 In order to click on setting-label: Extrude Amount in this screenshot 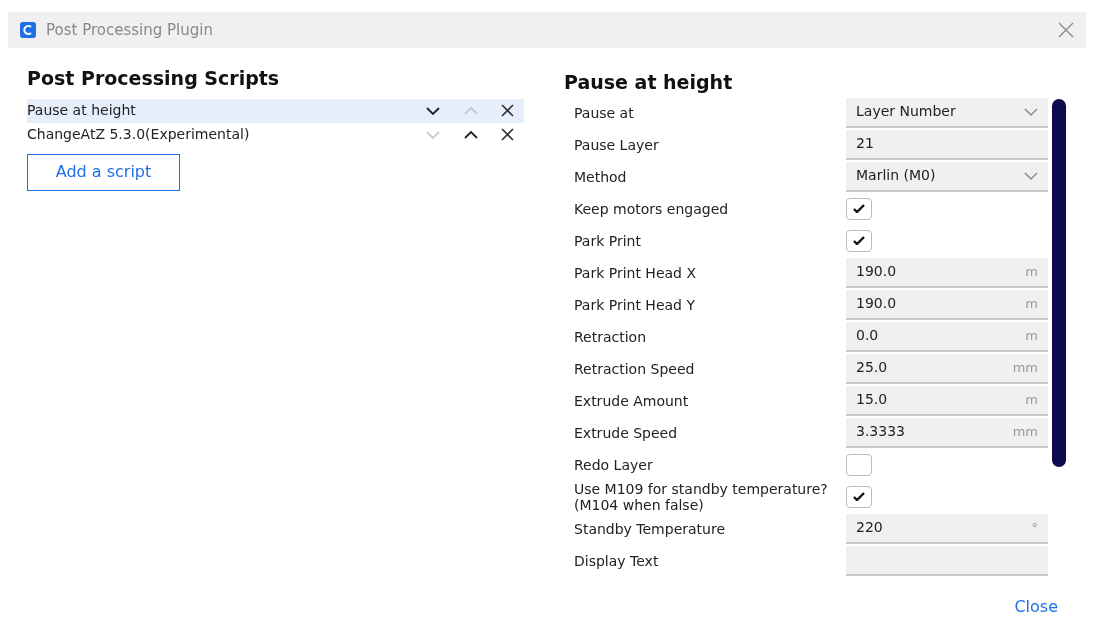, I will do `click(631, 400)`.